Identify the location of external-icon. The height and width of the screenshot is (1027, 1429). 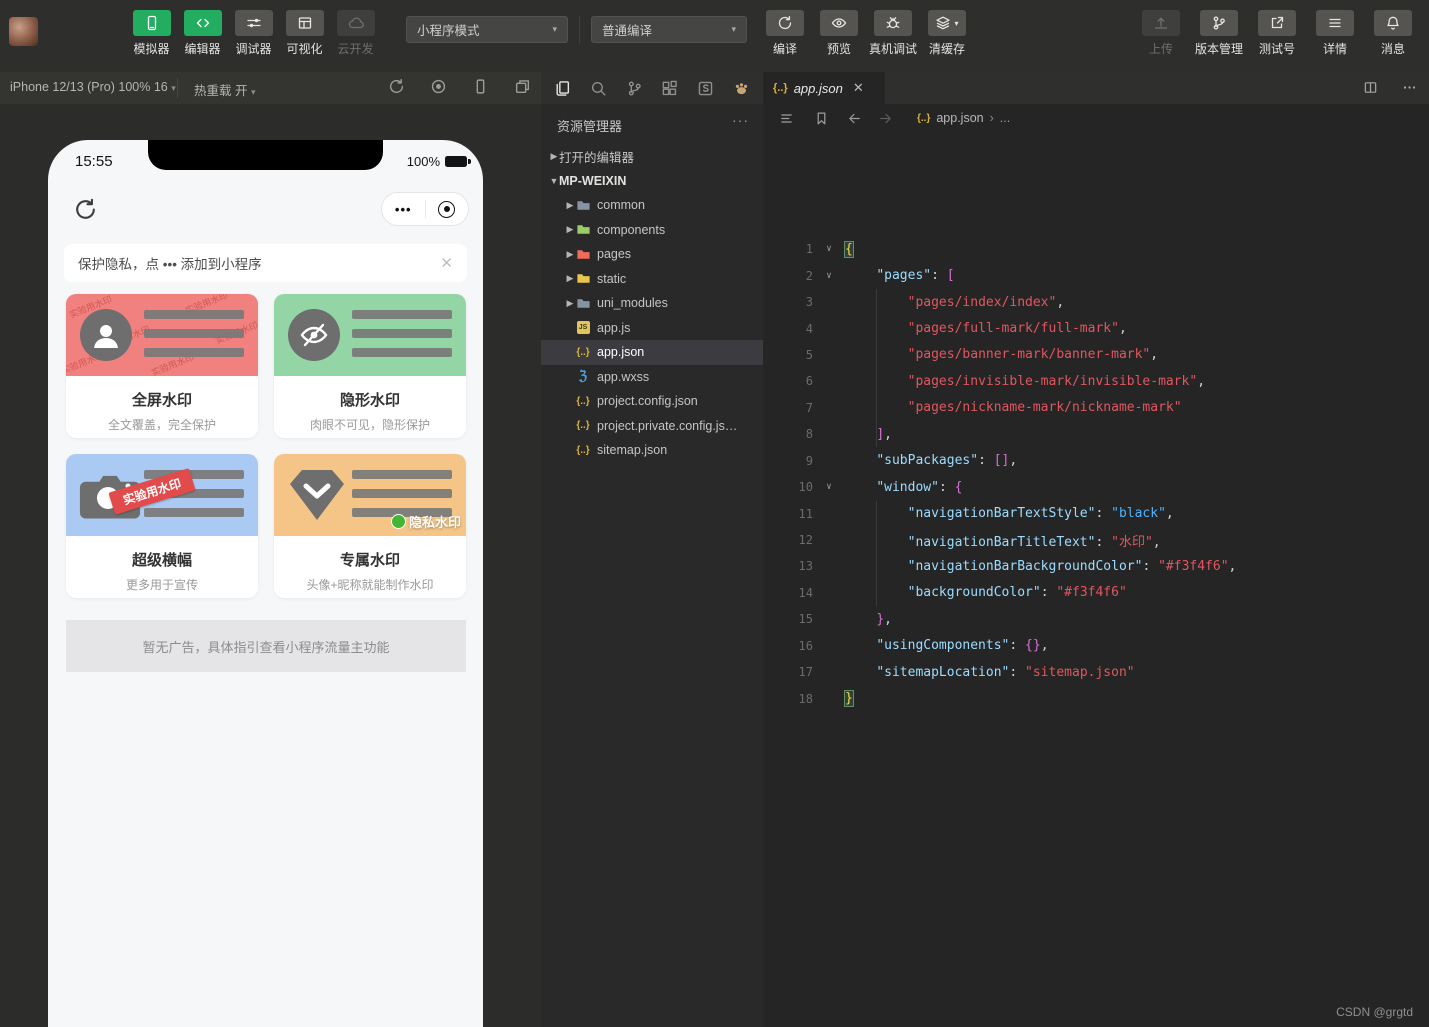
(1277, 23).